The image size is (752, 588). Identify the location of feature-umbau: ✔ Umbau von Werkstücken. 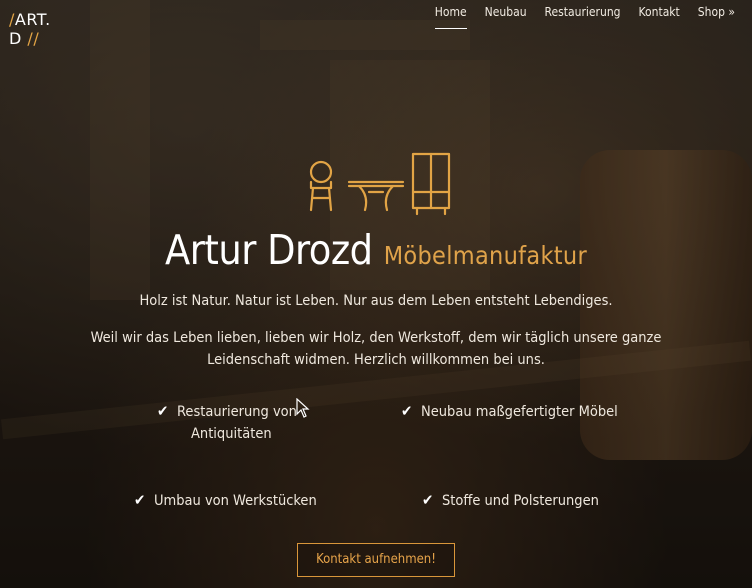
(225, 500).